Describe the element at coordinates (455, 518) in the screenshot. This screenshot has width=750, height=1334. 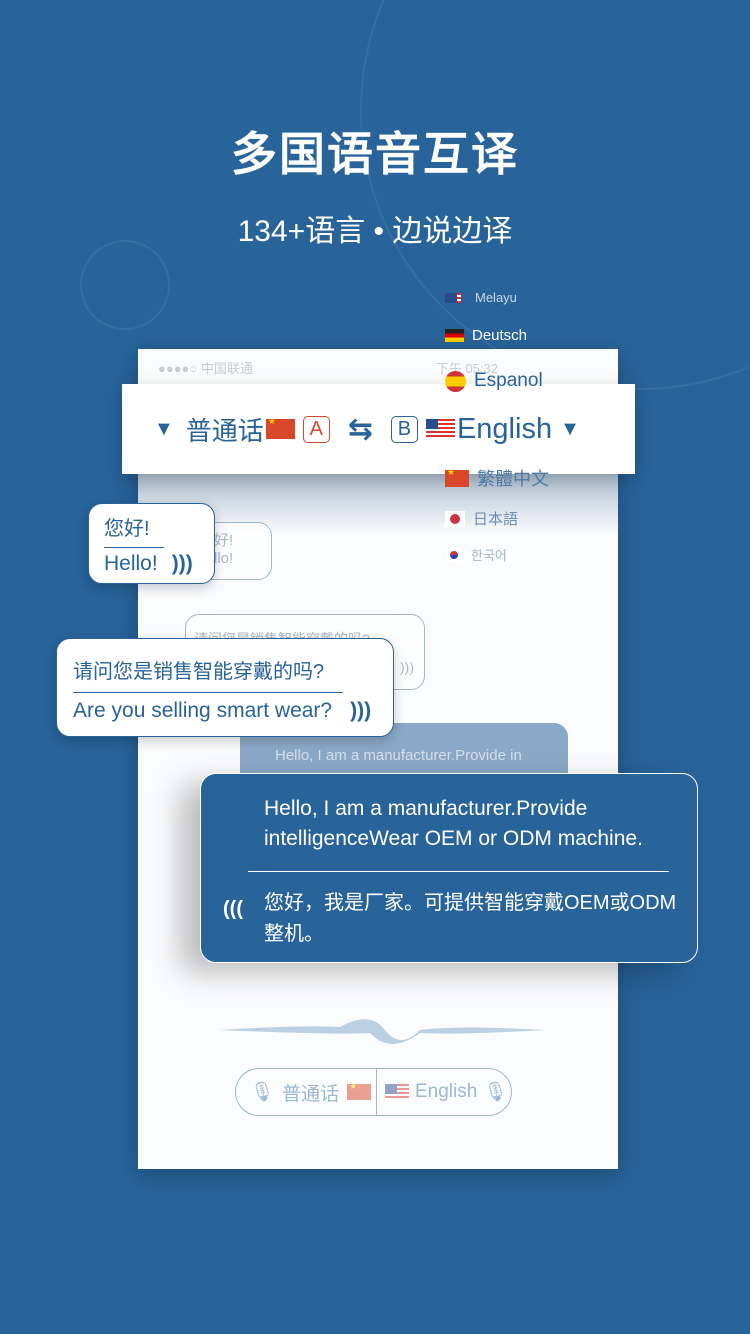
I see `japan-flag-icon` at that location.